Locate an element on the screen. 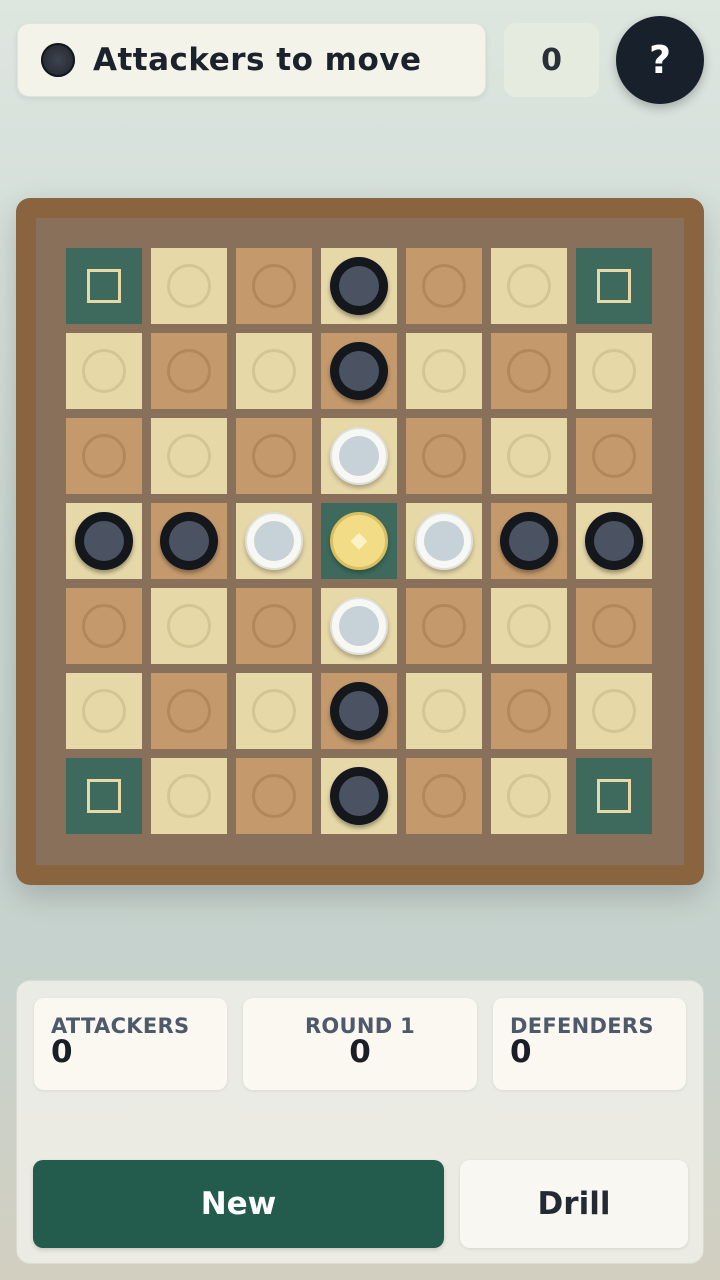 Image resolution: width=720 pixels, height=1280 pixels. defenders-score: 0 is located at coordinates (521, 1052).